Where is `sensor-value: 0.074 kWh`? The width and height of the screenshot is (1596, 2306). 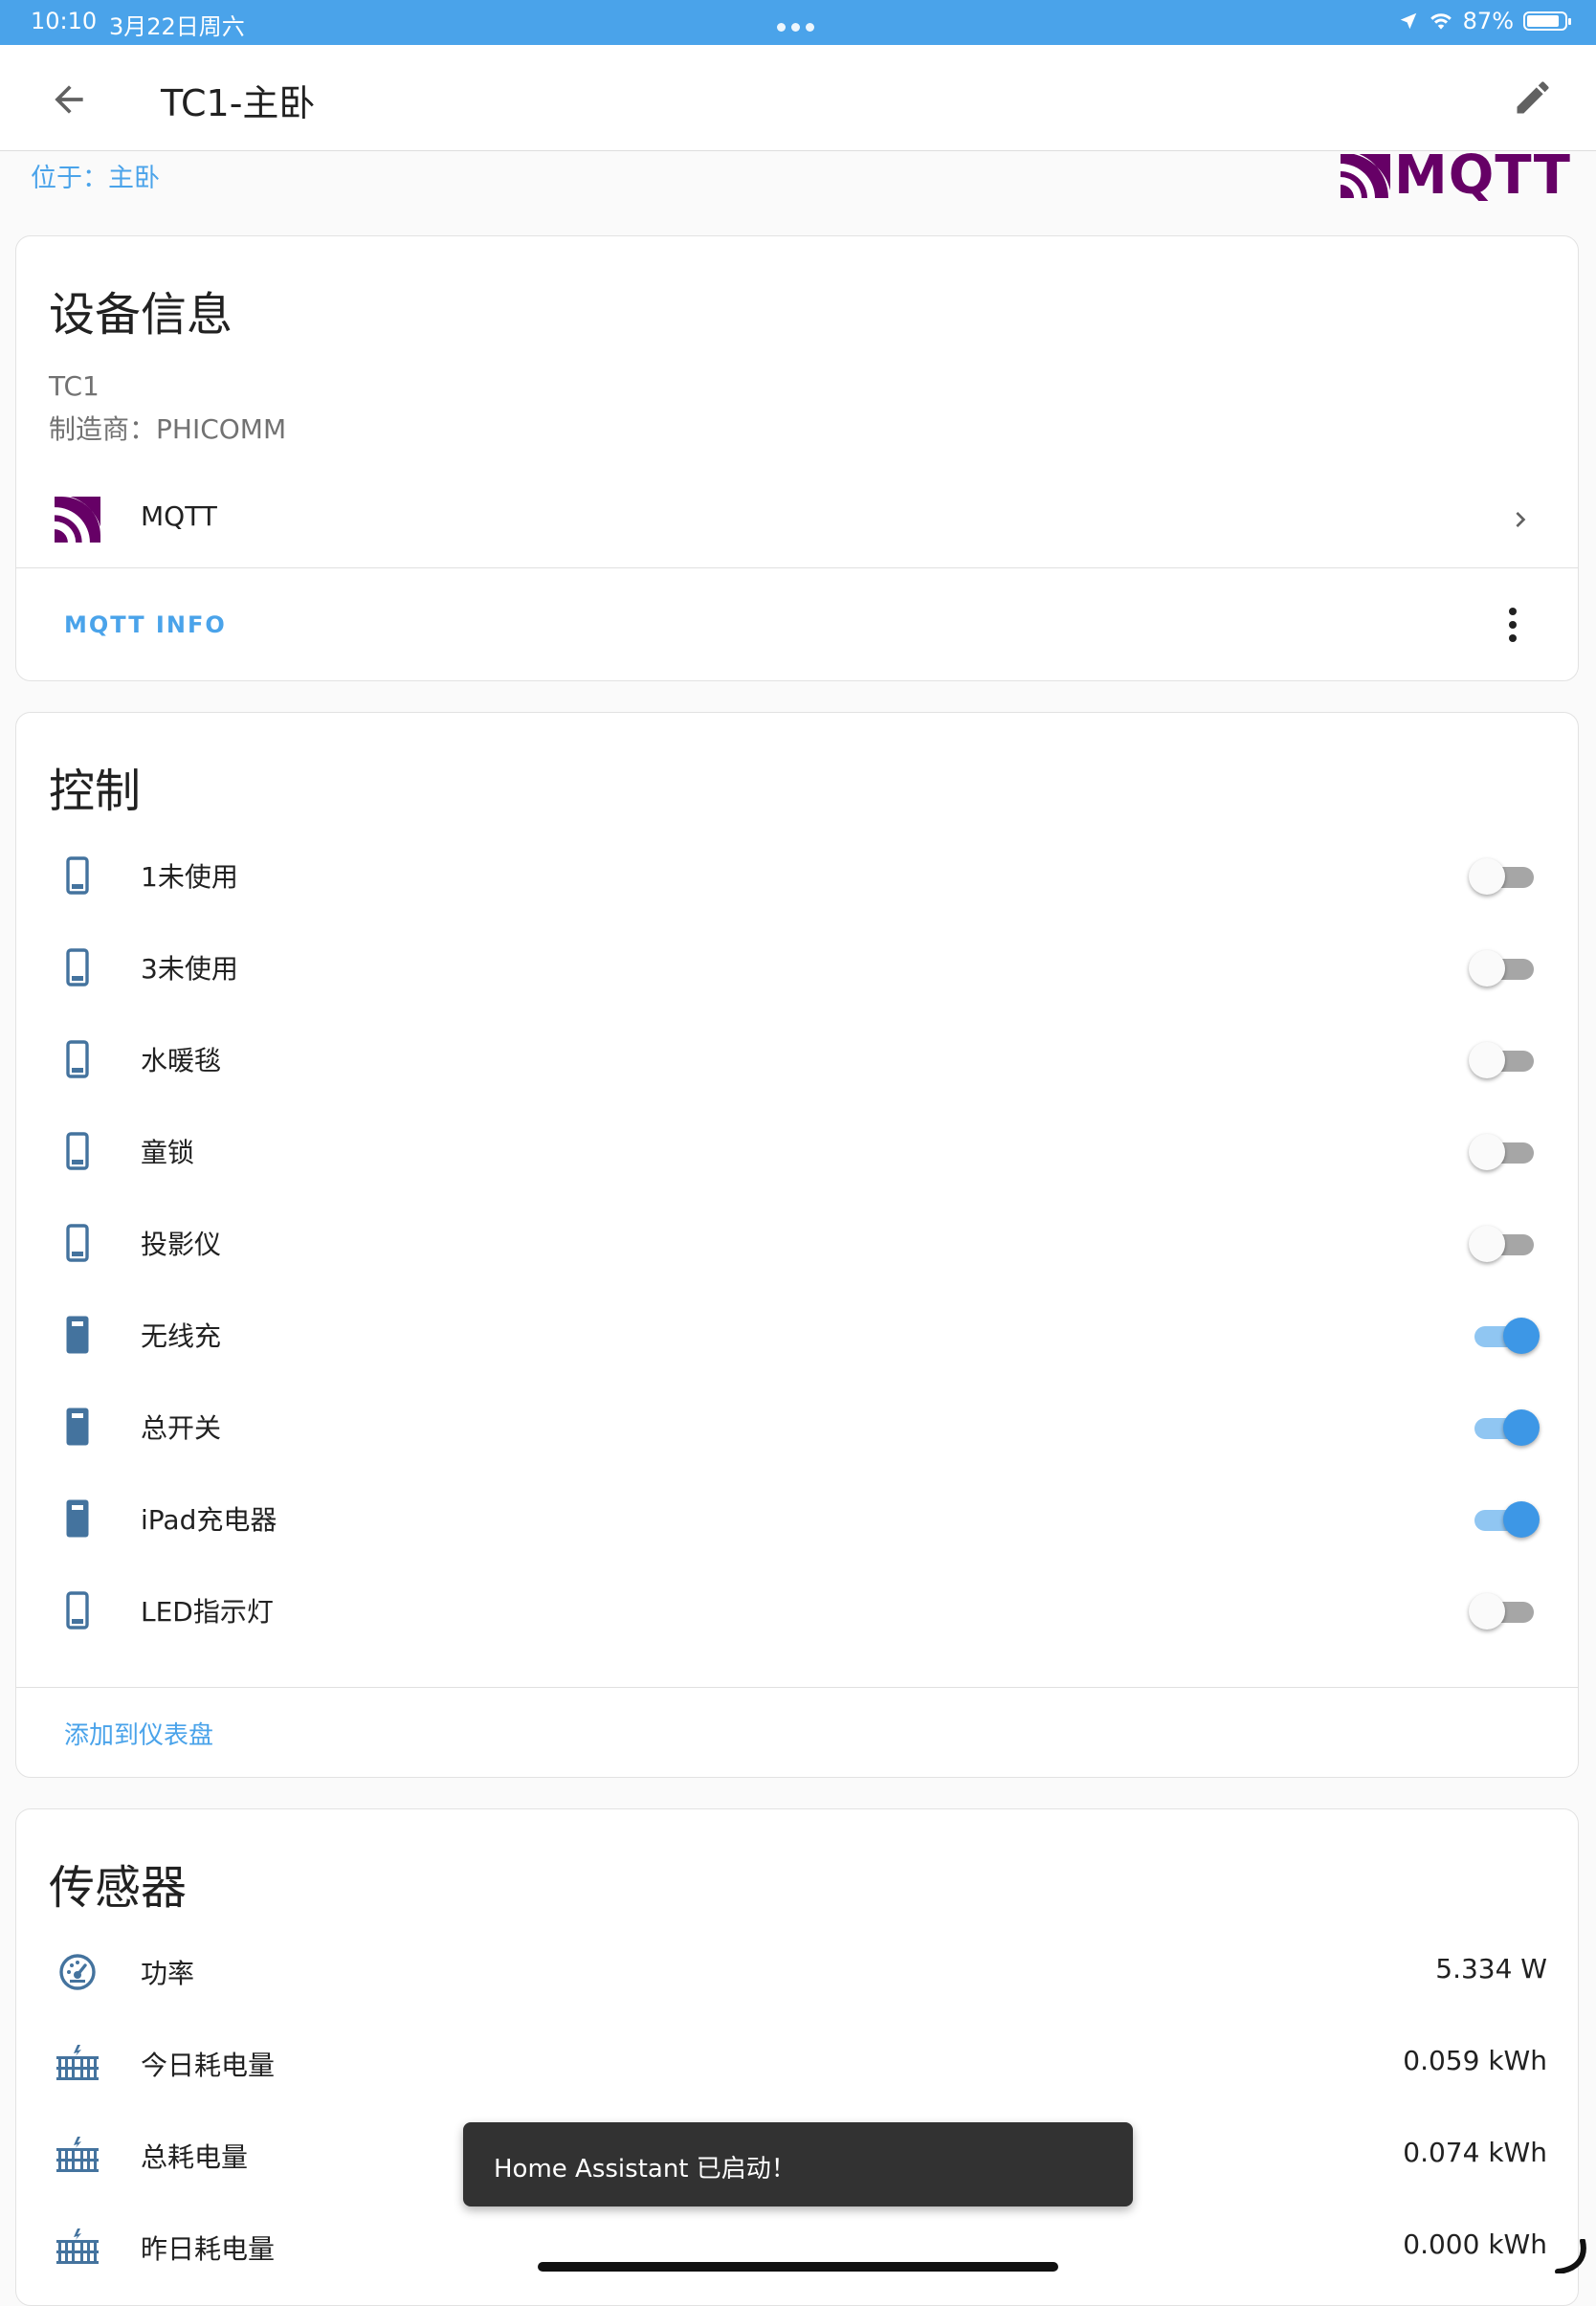 sensor-value: 0.074 kWh is located at coordinates (1475, 2152).